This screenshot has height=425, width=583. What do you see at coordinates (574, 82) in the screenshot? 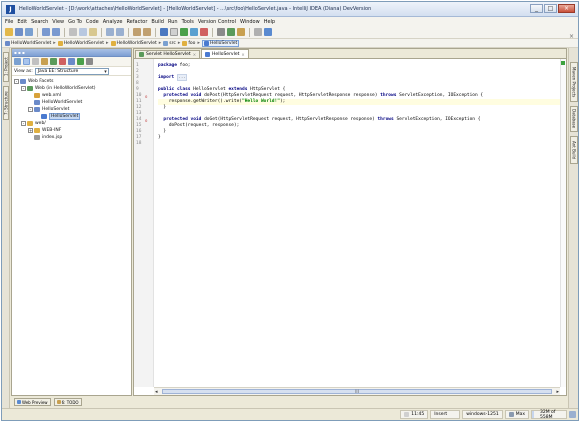
I see `tool-tab-maven: Maven Projects` at bounding box center [574, 82].